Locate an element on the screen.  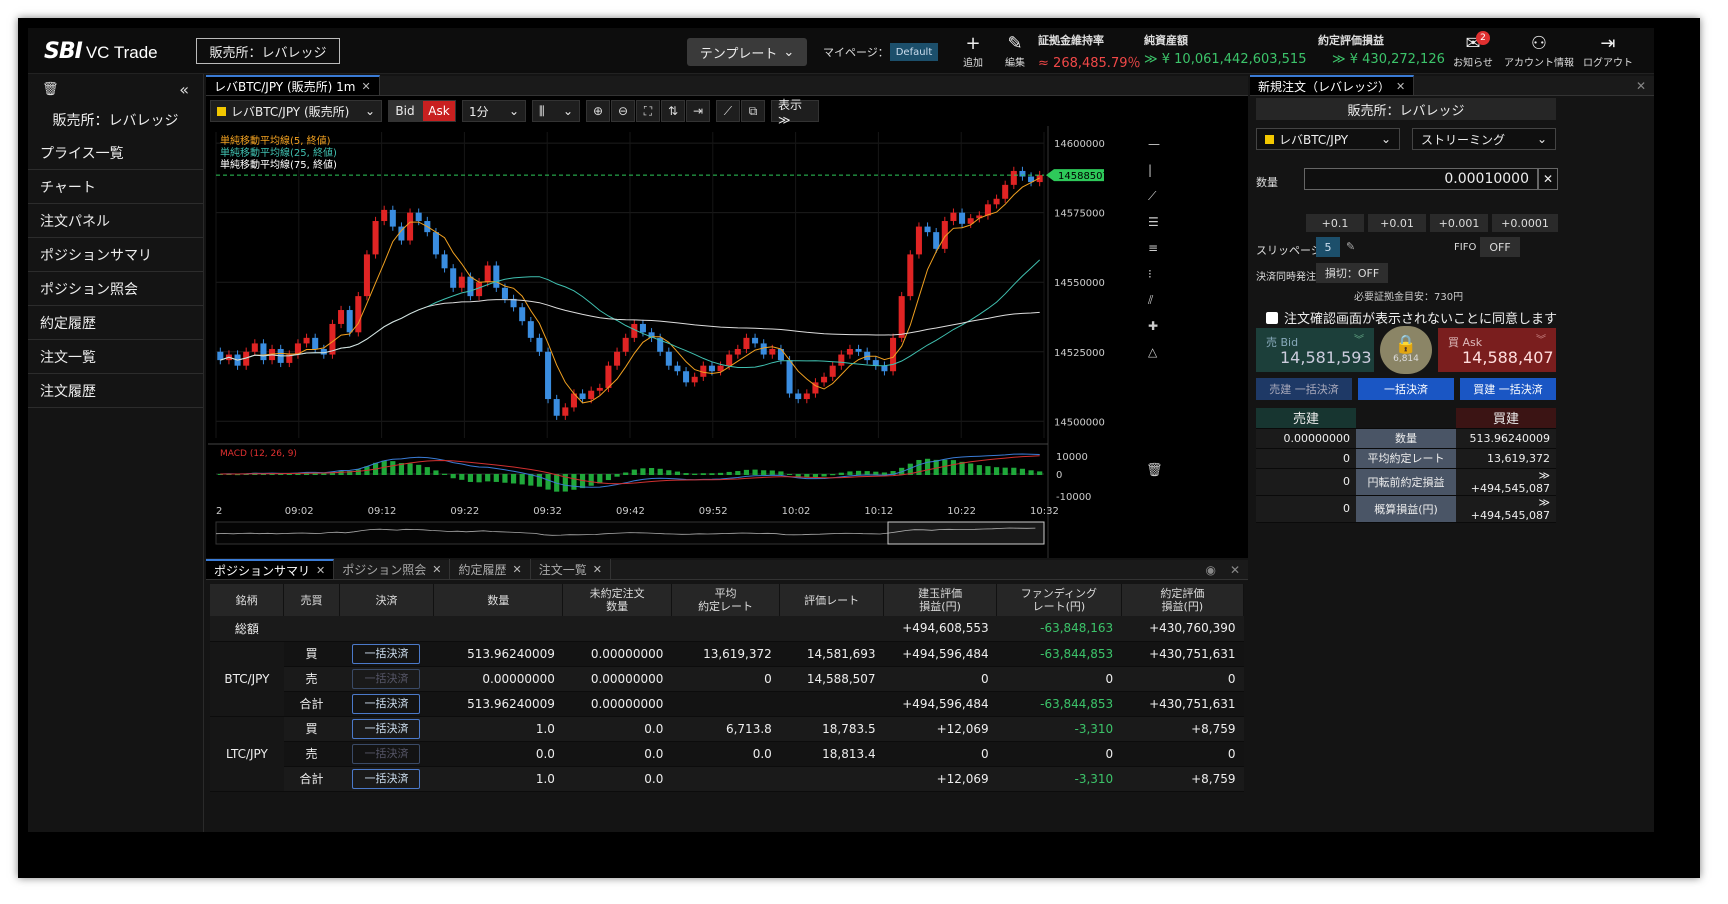
tab-new-order: 新規注文（レバレッジ） ✕ is located at coordinates (1332, 85).